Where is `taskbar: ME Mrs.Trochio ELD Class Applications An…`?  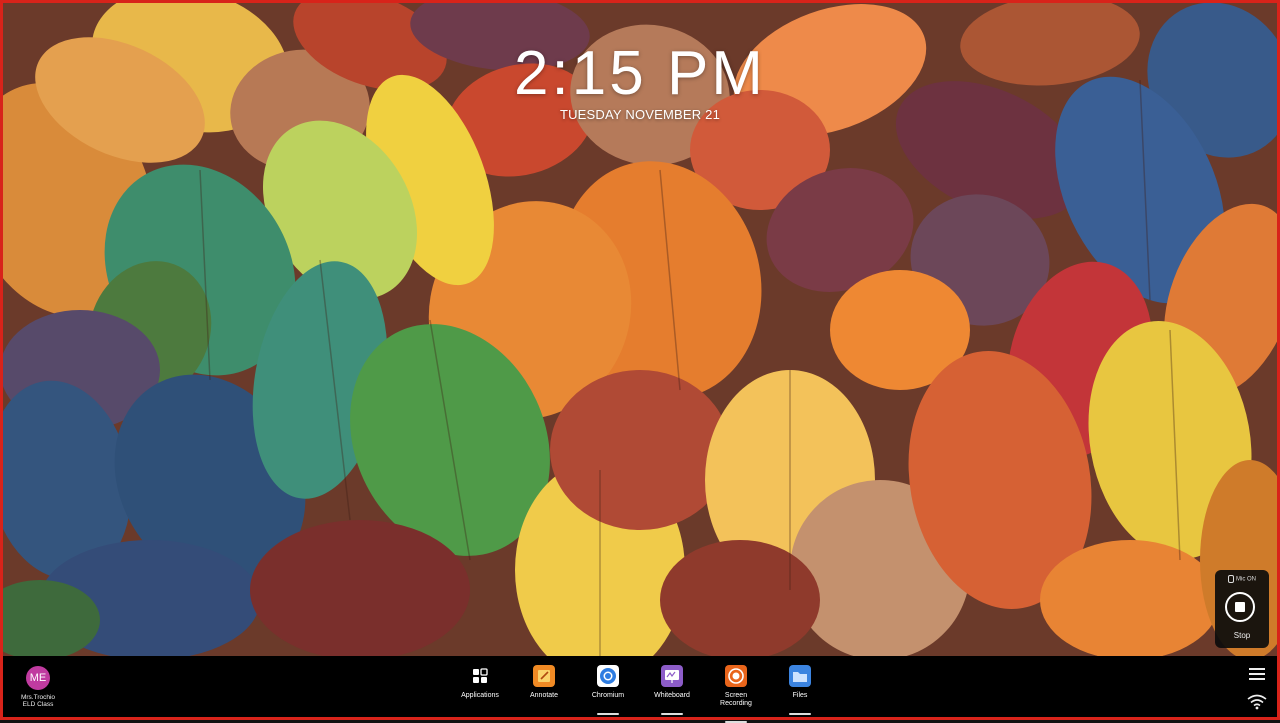
taskbar: ME Mrs.Trochio ELD Class Applications An… is located at coordinates (640, 689).